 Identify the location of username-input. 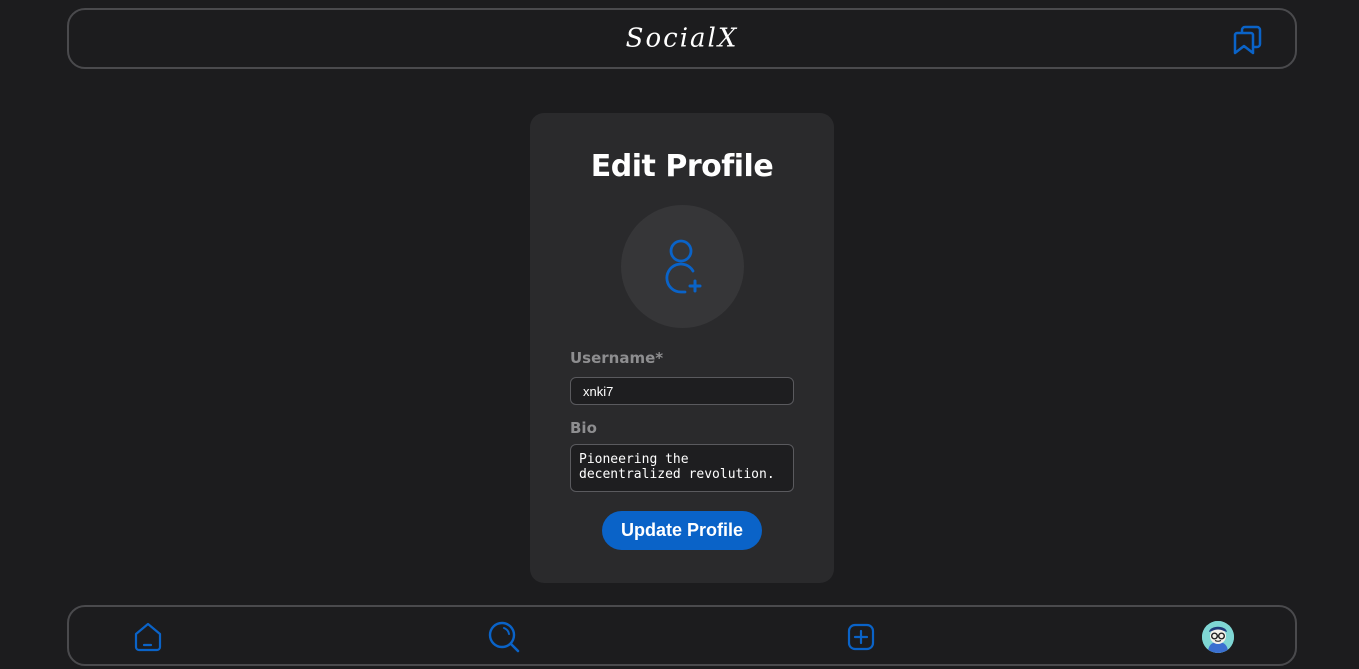
(682, 391).